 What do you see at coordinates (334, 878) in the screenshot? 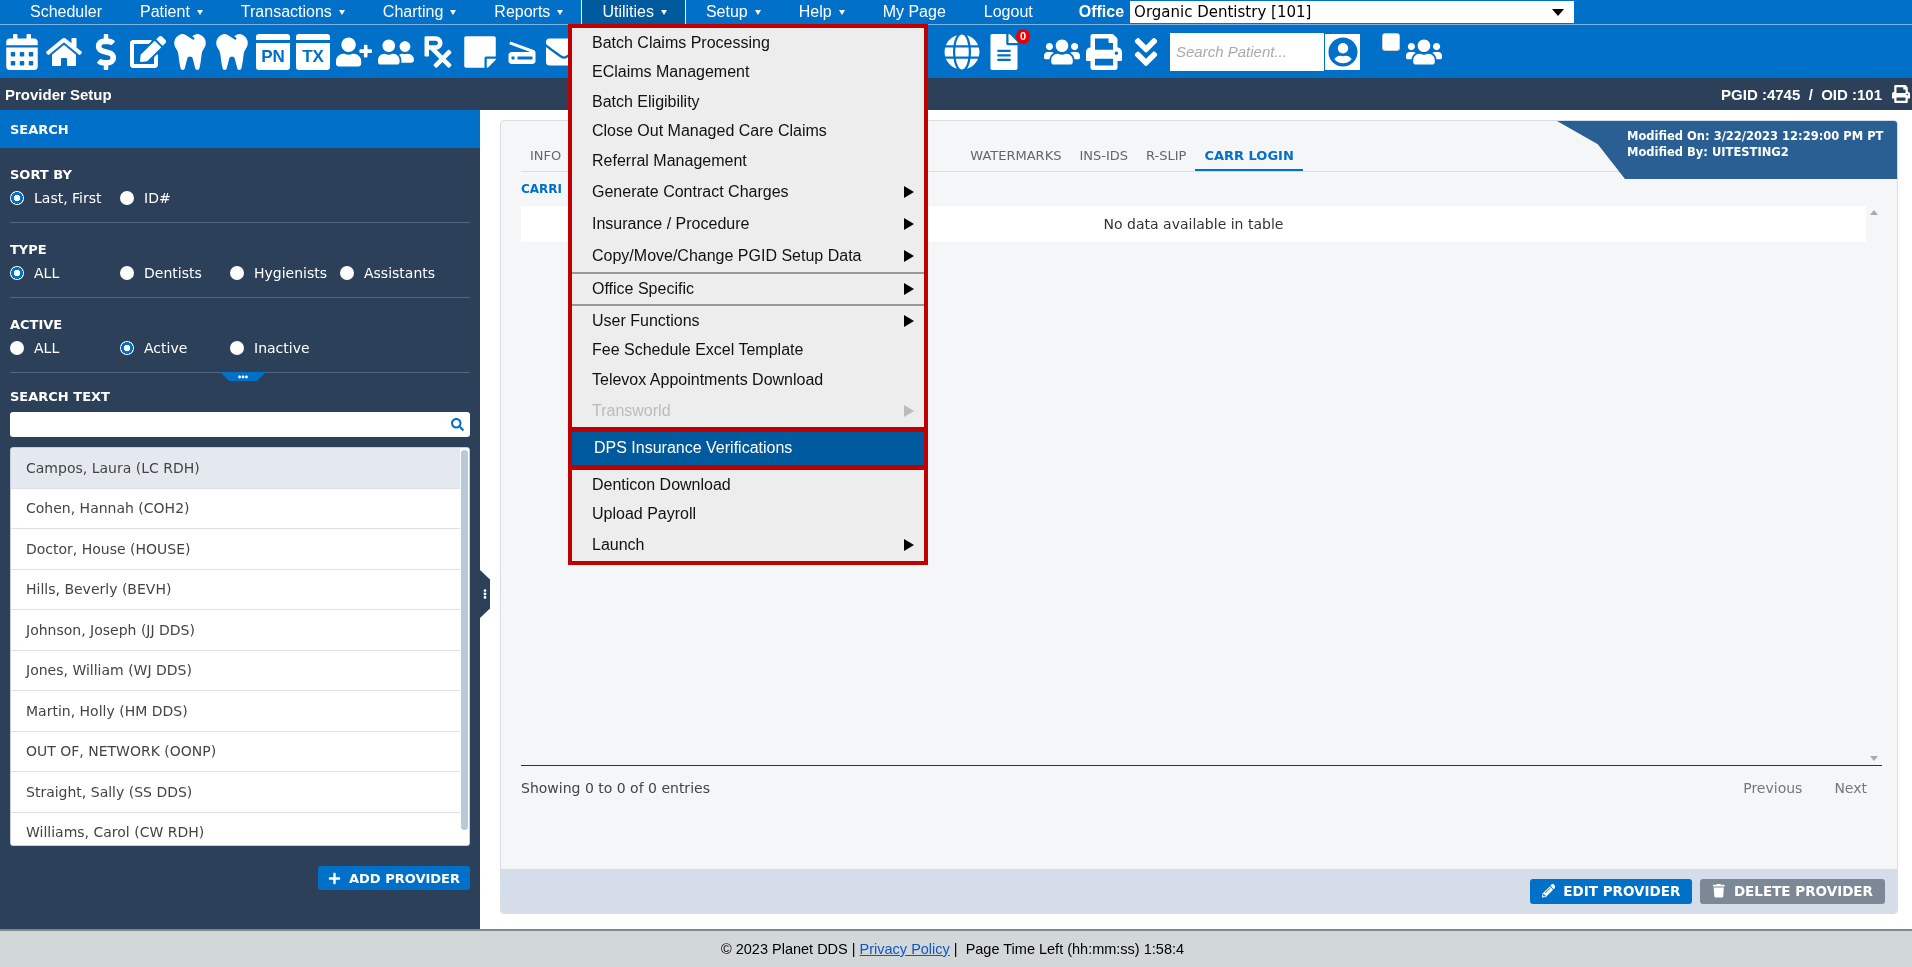
I see `plus-icon` at bounding box center [334, 878].